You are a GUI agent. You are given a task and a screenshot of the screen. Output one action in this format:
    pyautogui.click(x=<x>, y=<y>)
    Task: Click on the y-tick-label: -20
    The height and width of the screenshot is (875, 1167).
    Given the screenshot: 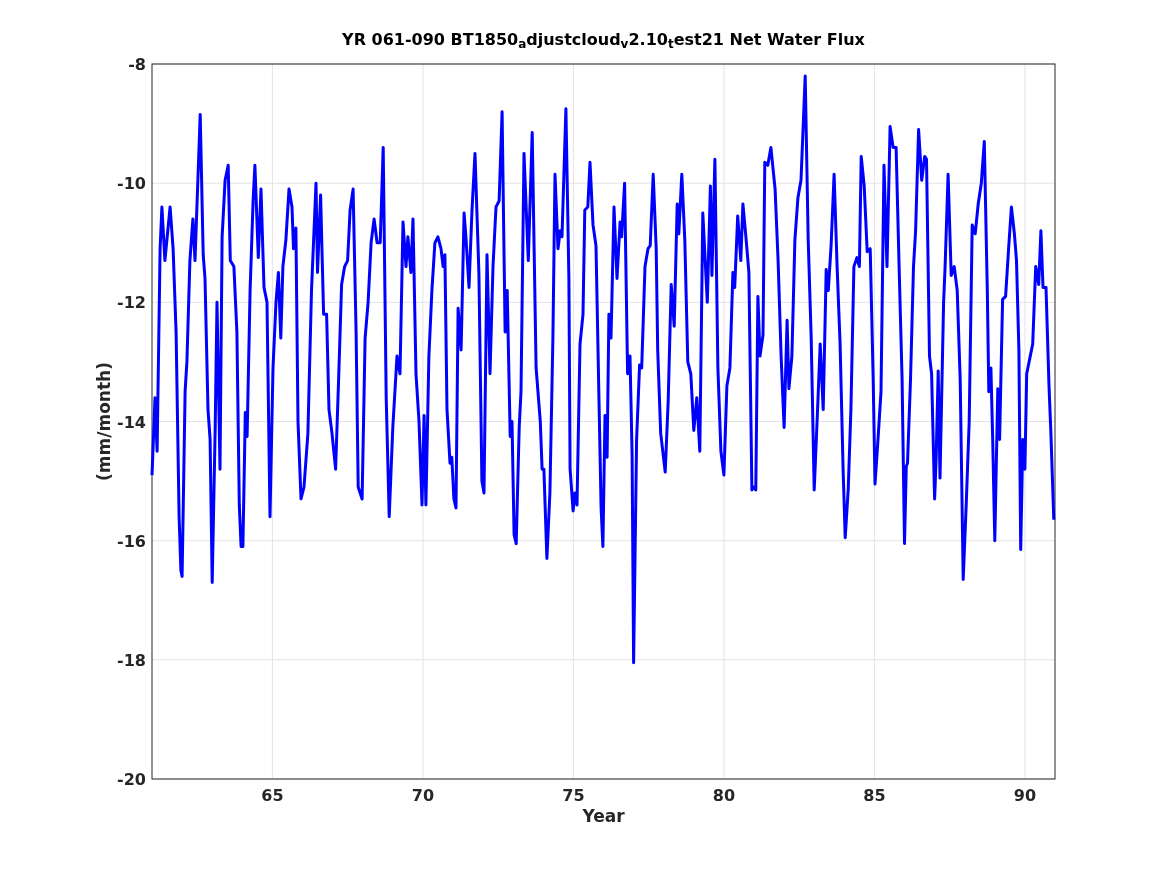 What is the action you would take?
    pyautogui.click(x=131, y=779)
    